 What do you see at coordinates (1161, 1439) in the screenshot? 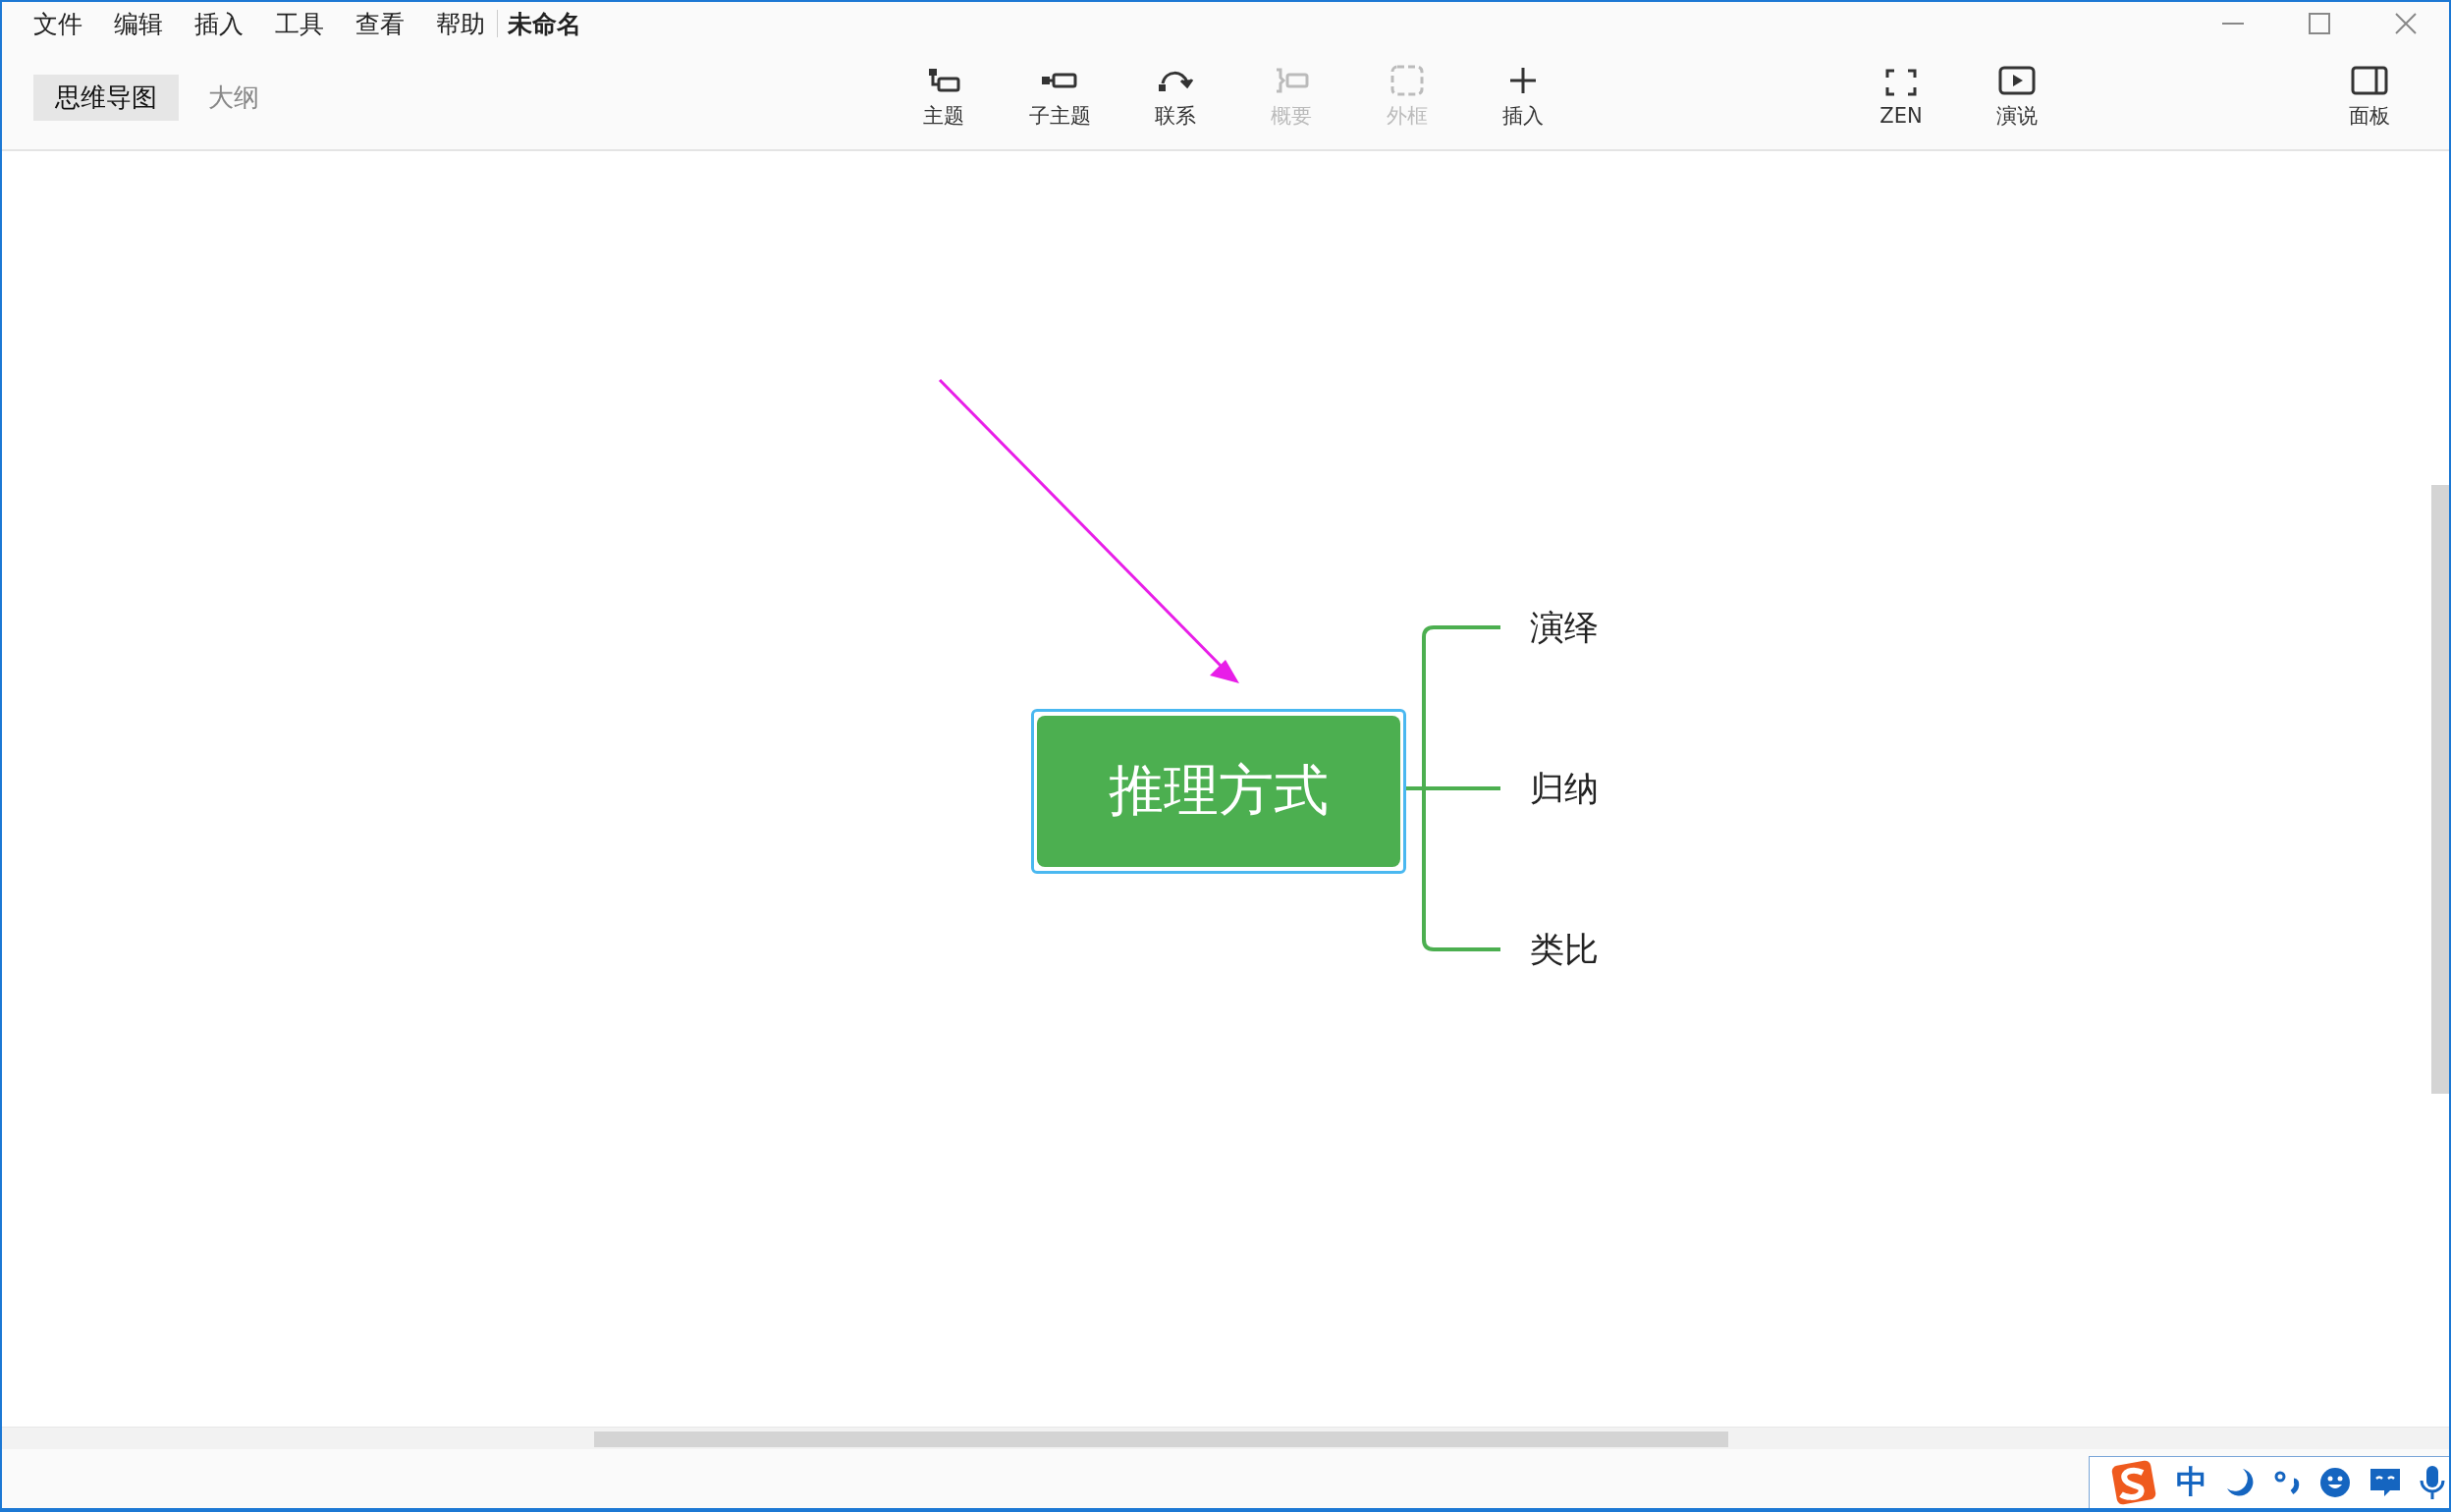
I see `horizontal-scrollbar` at bounding box center [1161, 1439].